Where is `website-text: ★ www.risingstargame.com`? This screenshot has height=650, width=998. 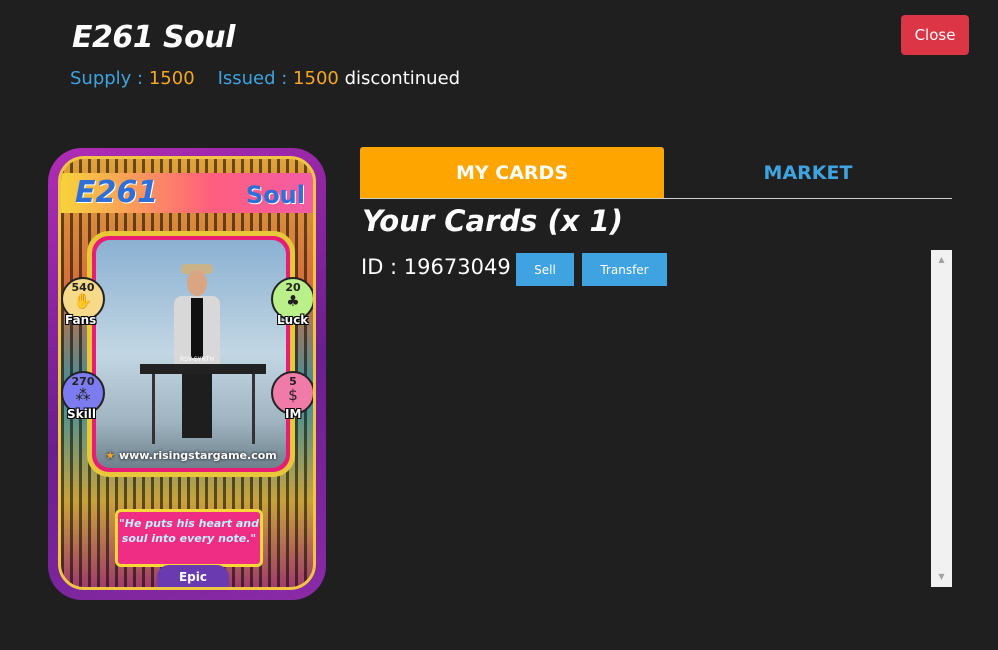 website-text: ★ www.risingstargame.com is located at coordinates (191, 455).